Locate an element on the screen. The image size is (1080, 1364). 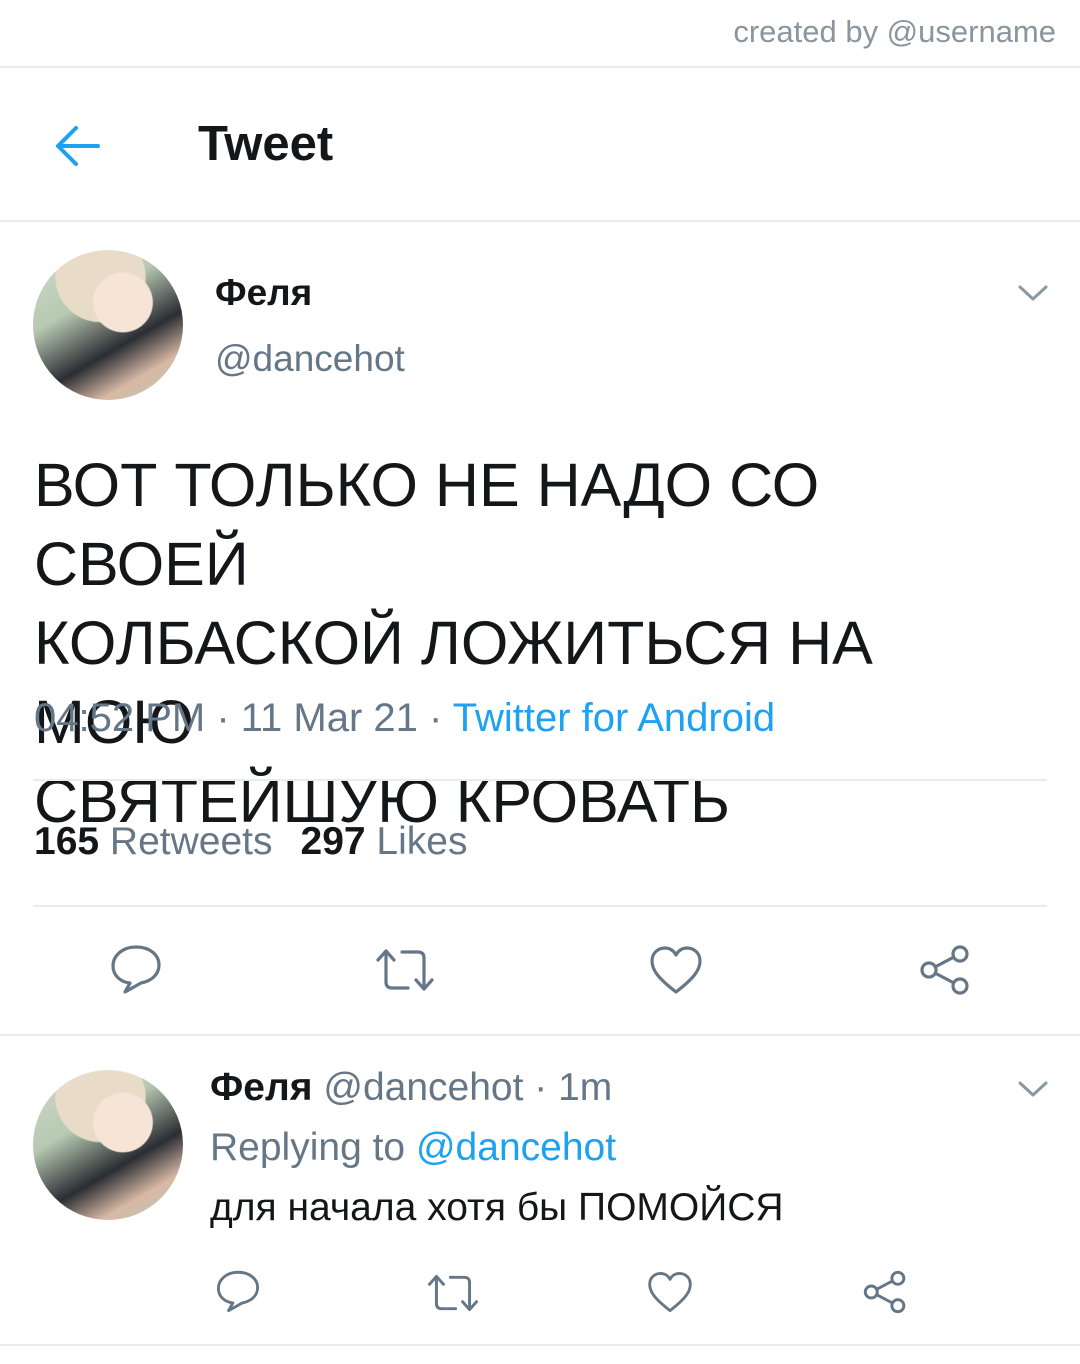
replying-to: Replying to @dancehot is located at coordinates (413, 1148).